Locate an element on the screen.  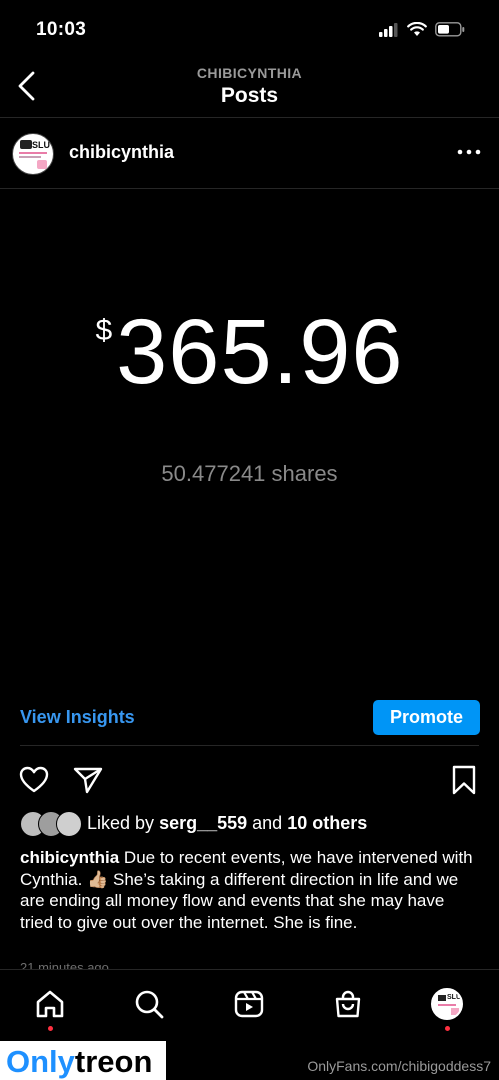
wifi-icon is located at coordinates (417, 29).